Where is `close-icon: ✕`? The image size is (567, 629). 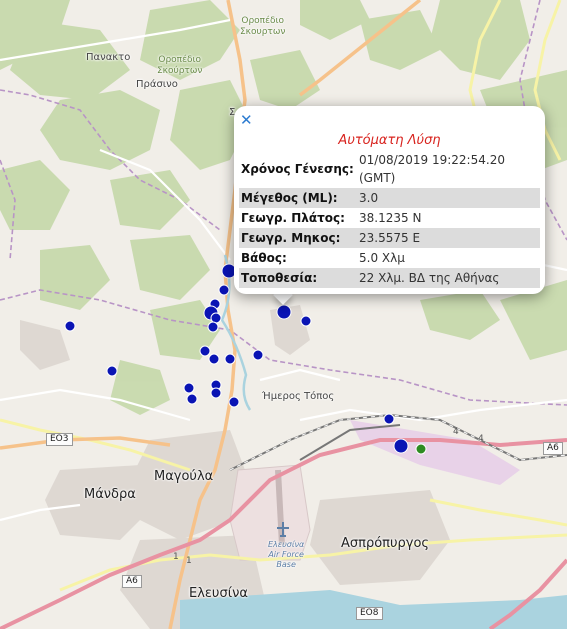
close-icon: ✕ is located at coordinates (246, 120).